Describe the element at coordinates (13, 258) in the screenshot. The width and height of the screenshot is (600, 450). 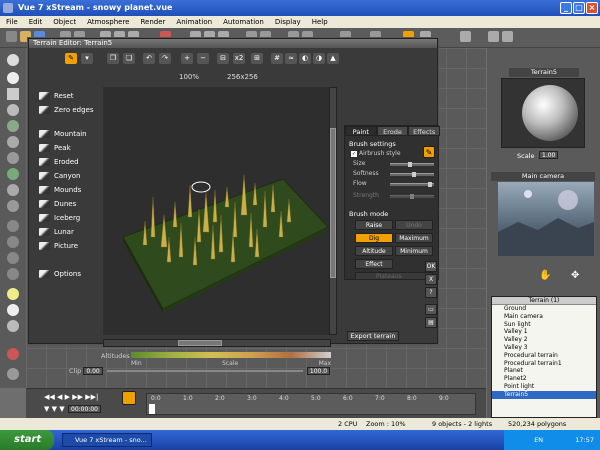
I see `pyramid-icon` at that location.